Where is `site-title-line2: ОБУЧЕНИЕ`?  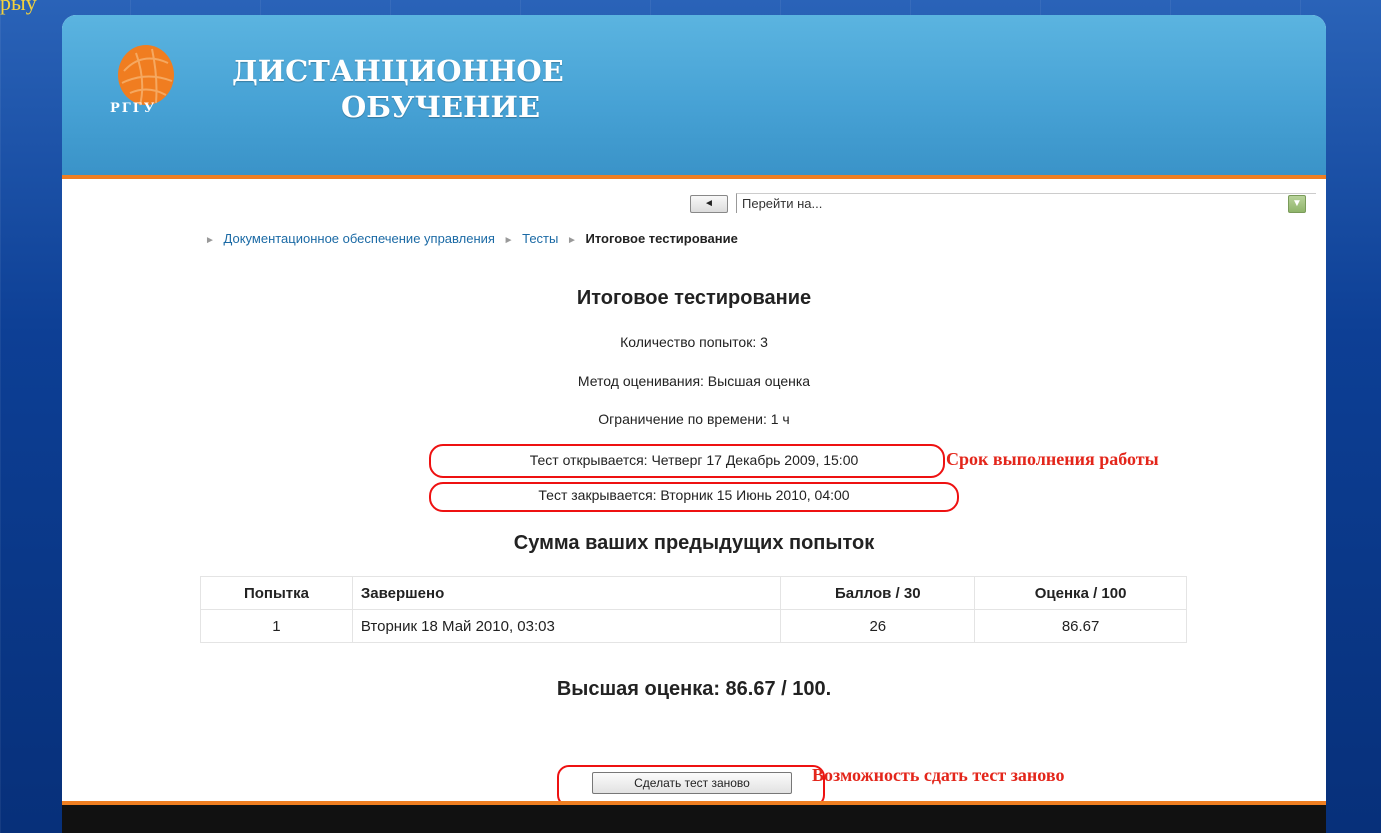
site-title-line2: ОБУЧЕНИЕ is located at coordinates (441, 107).